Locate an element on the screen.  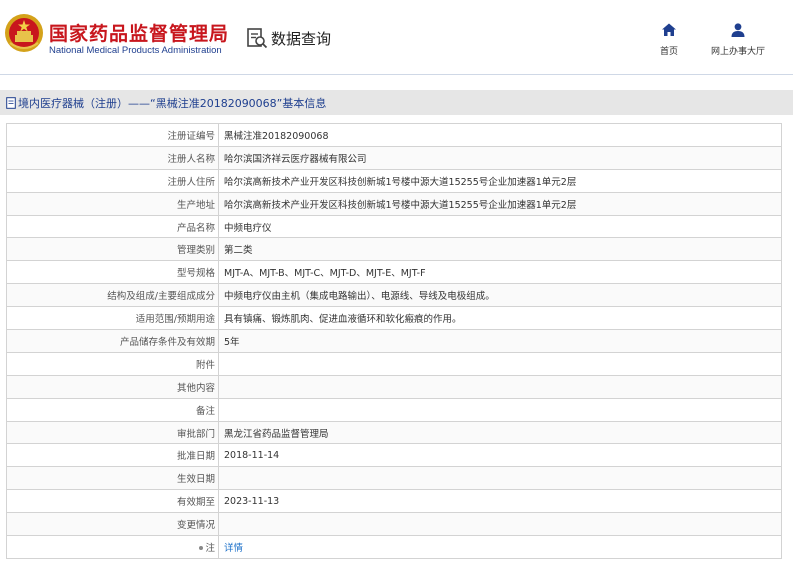
field-label: 注册人名称 is located at coordinates (112, 157).